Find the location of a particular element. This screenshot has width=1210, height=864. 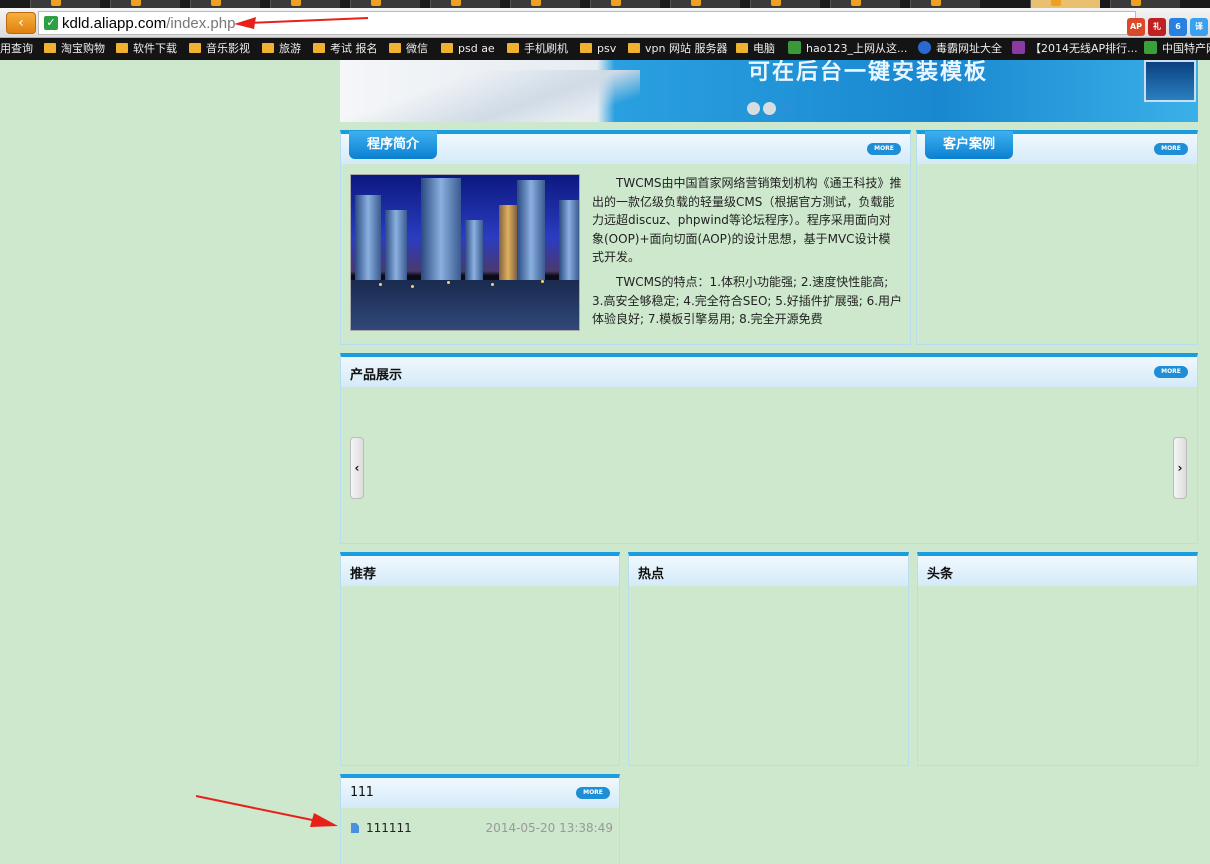

url-text: kdld.aliapp.com/index.php is located at coordinates (148, 23).